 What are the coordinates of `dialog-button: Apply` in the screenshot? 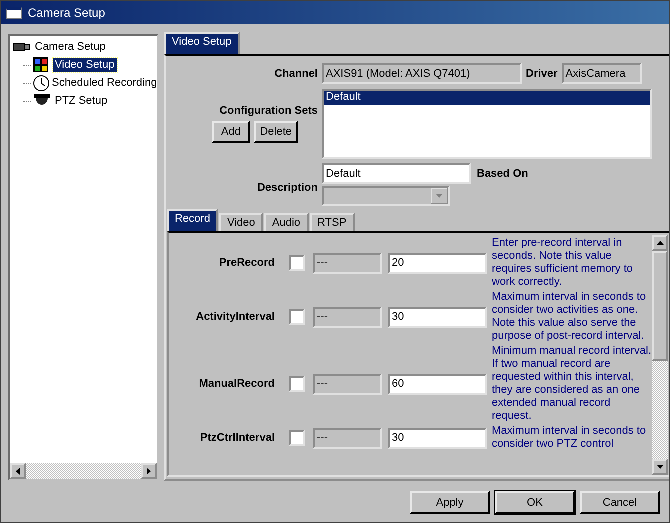 It's located at (450, 502).